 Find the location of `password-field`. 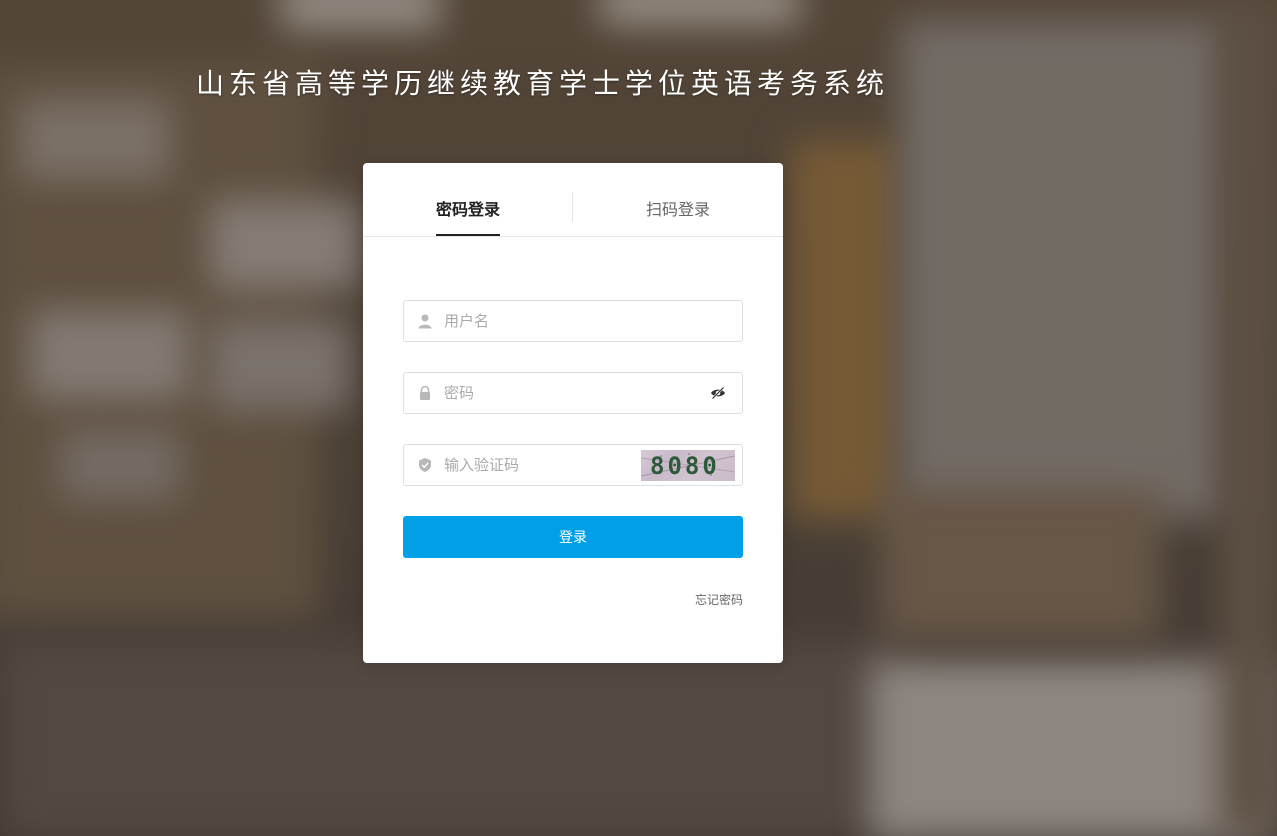

password-field is located at coordinates (573, 393).